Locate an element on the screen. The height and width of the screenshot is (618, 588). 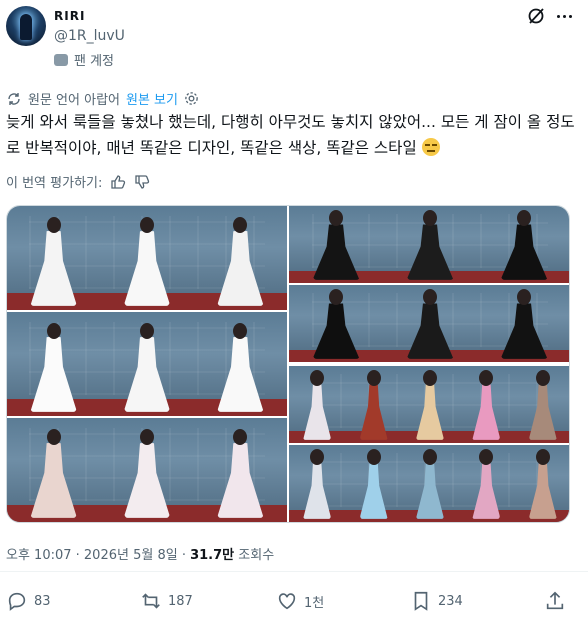
source-language-text: 원문 언어 아랍어 is located at coordinates (74, 100).